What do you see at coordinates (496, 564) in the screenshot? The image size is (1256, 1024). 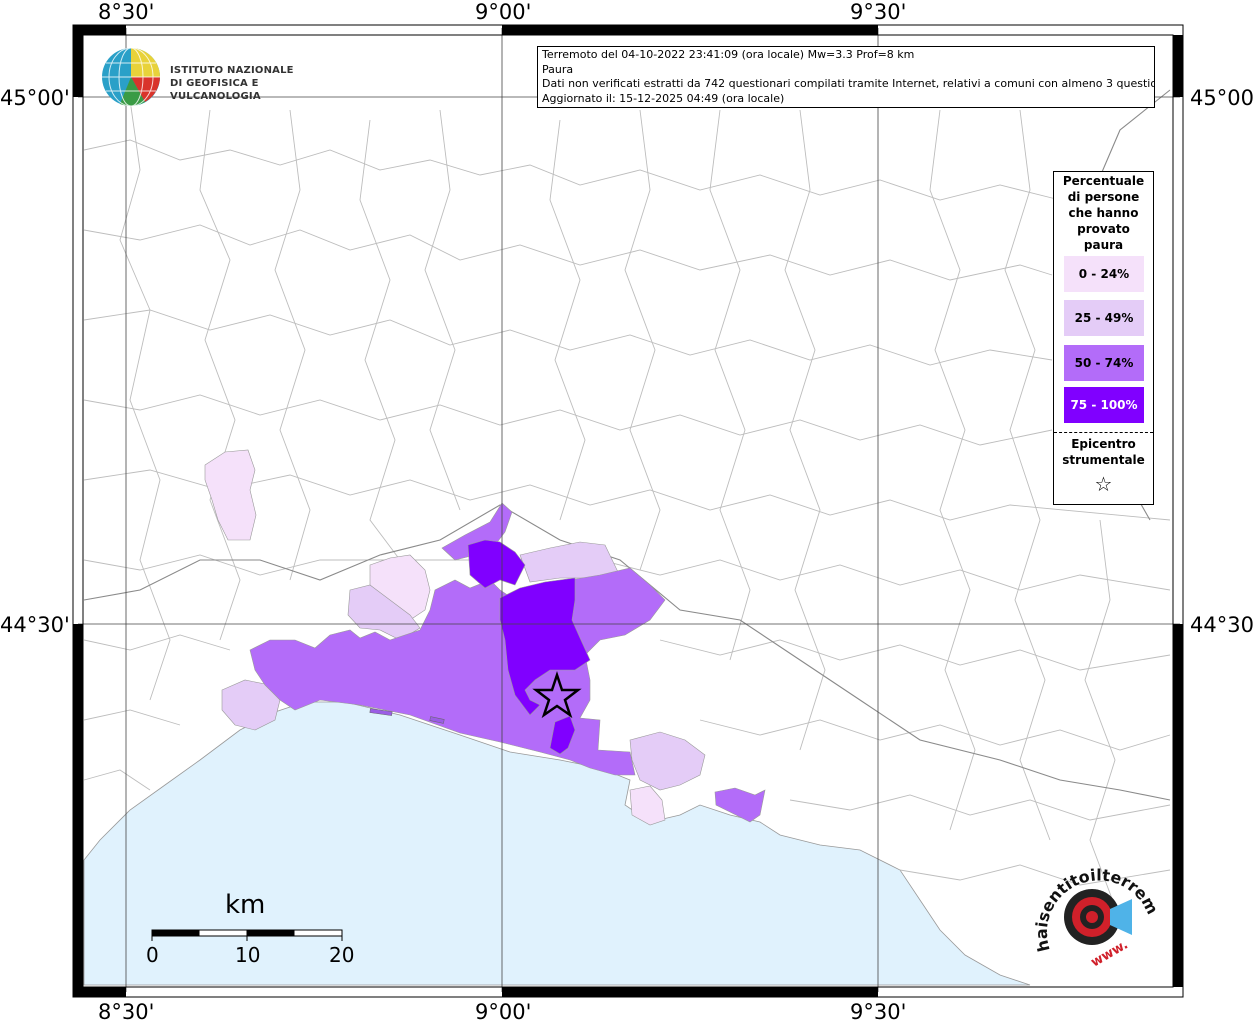 I see `municipality-75-100-a` at bounding box center [496, 564].